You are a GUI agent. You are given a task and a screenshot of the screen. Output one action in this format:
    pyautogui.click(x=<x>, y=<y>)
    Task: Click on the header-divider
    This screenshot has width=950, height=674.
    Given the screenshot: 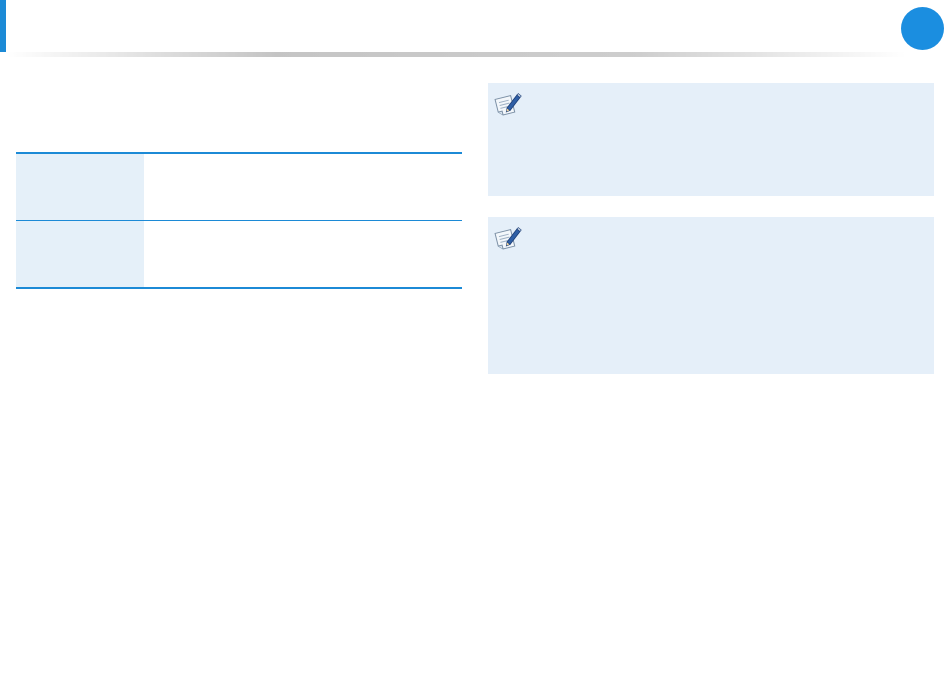 What is the action you would take?
    pyautogui.click(x=456, y=54)
    